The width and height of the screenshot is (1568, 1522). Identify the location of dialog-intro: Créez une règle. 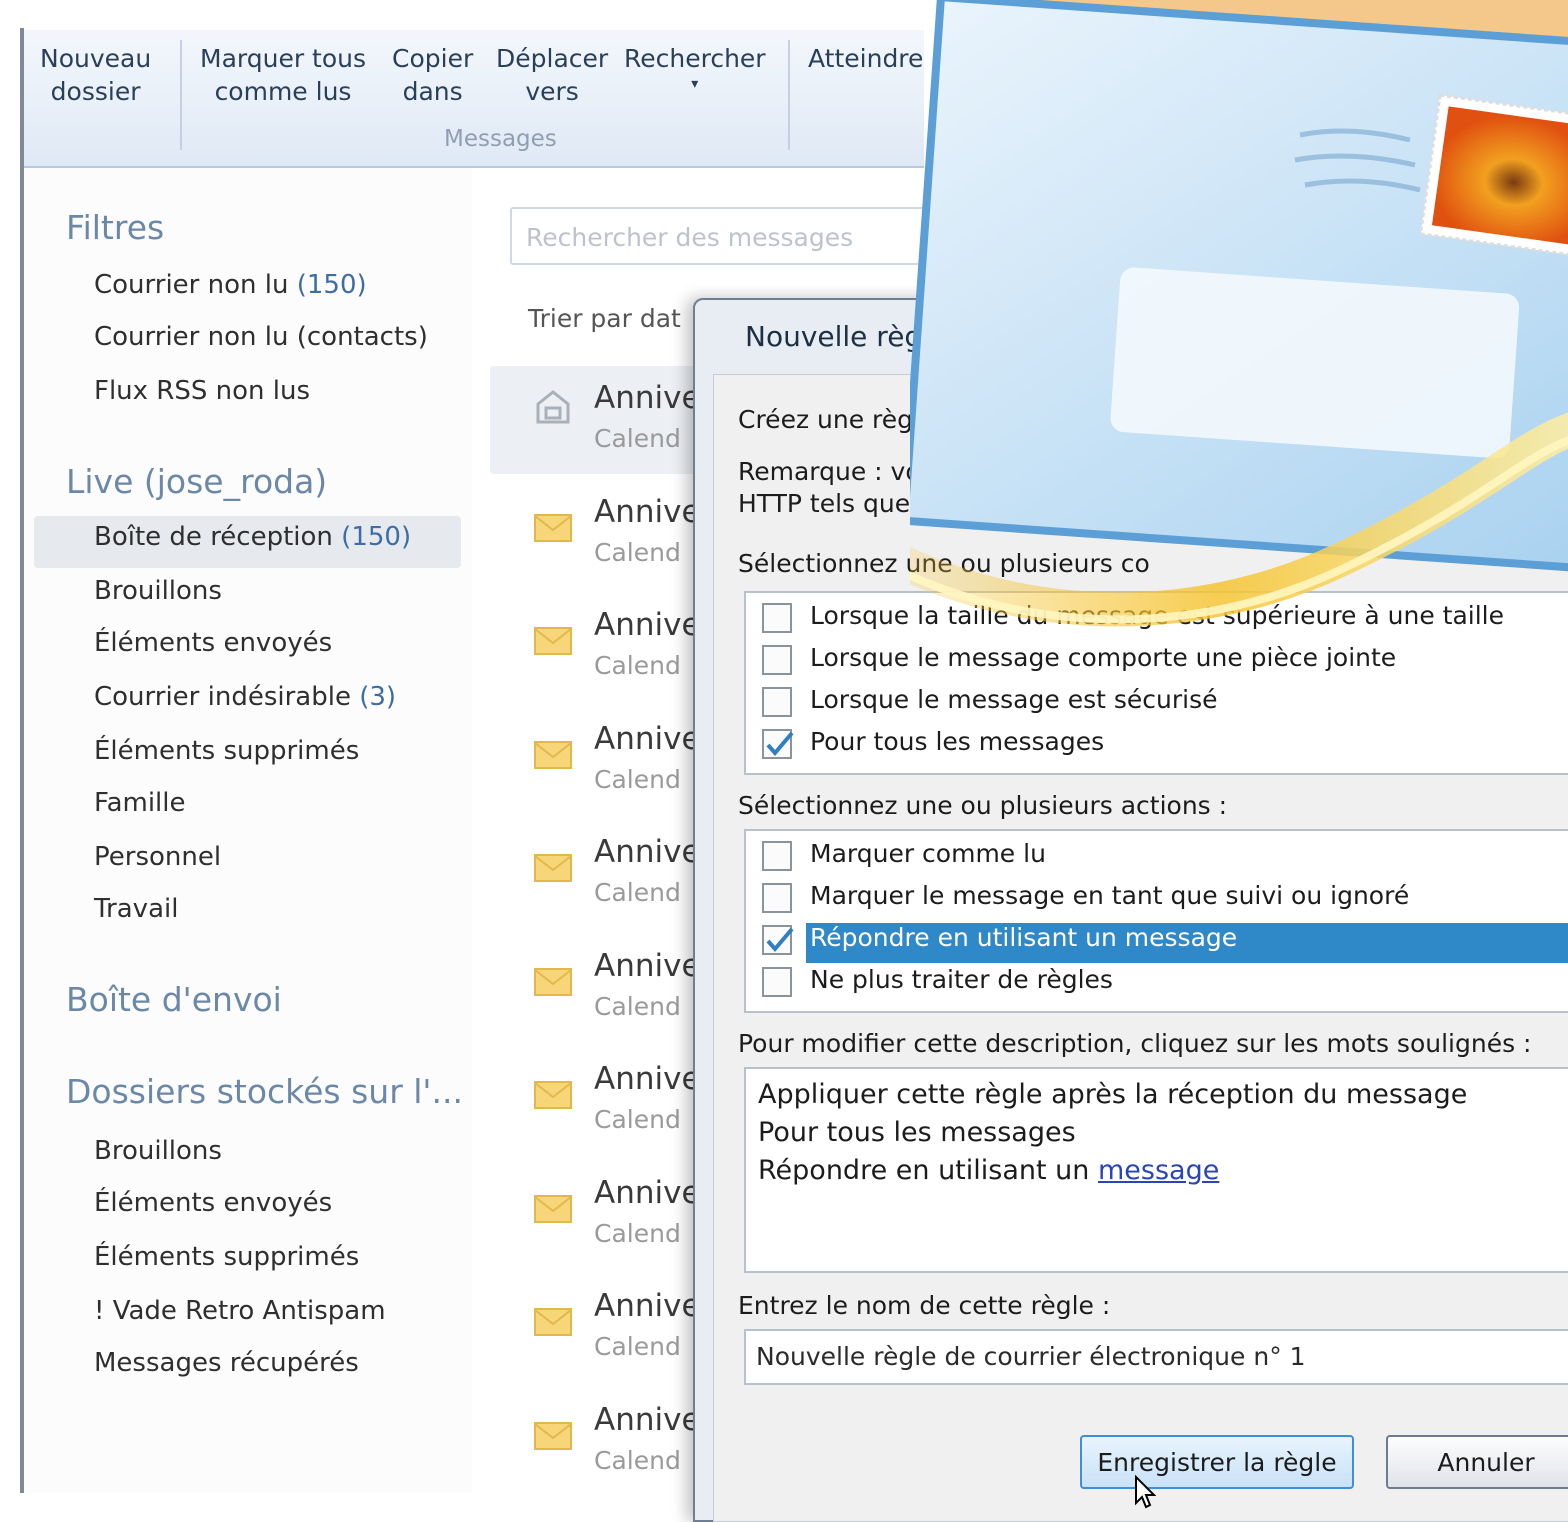
(837, 419).